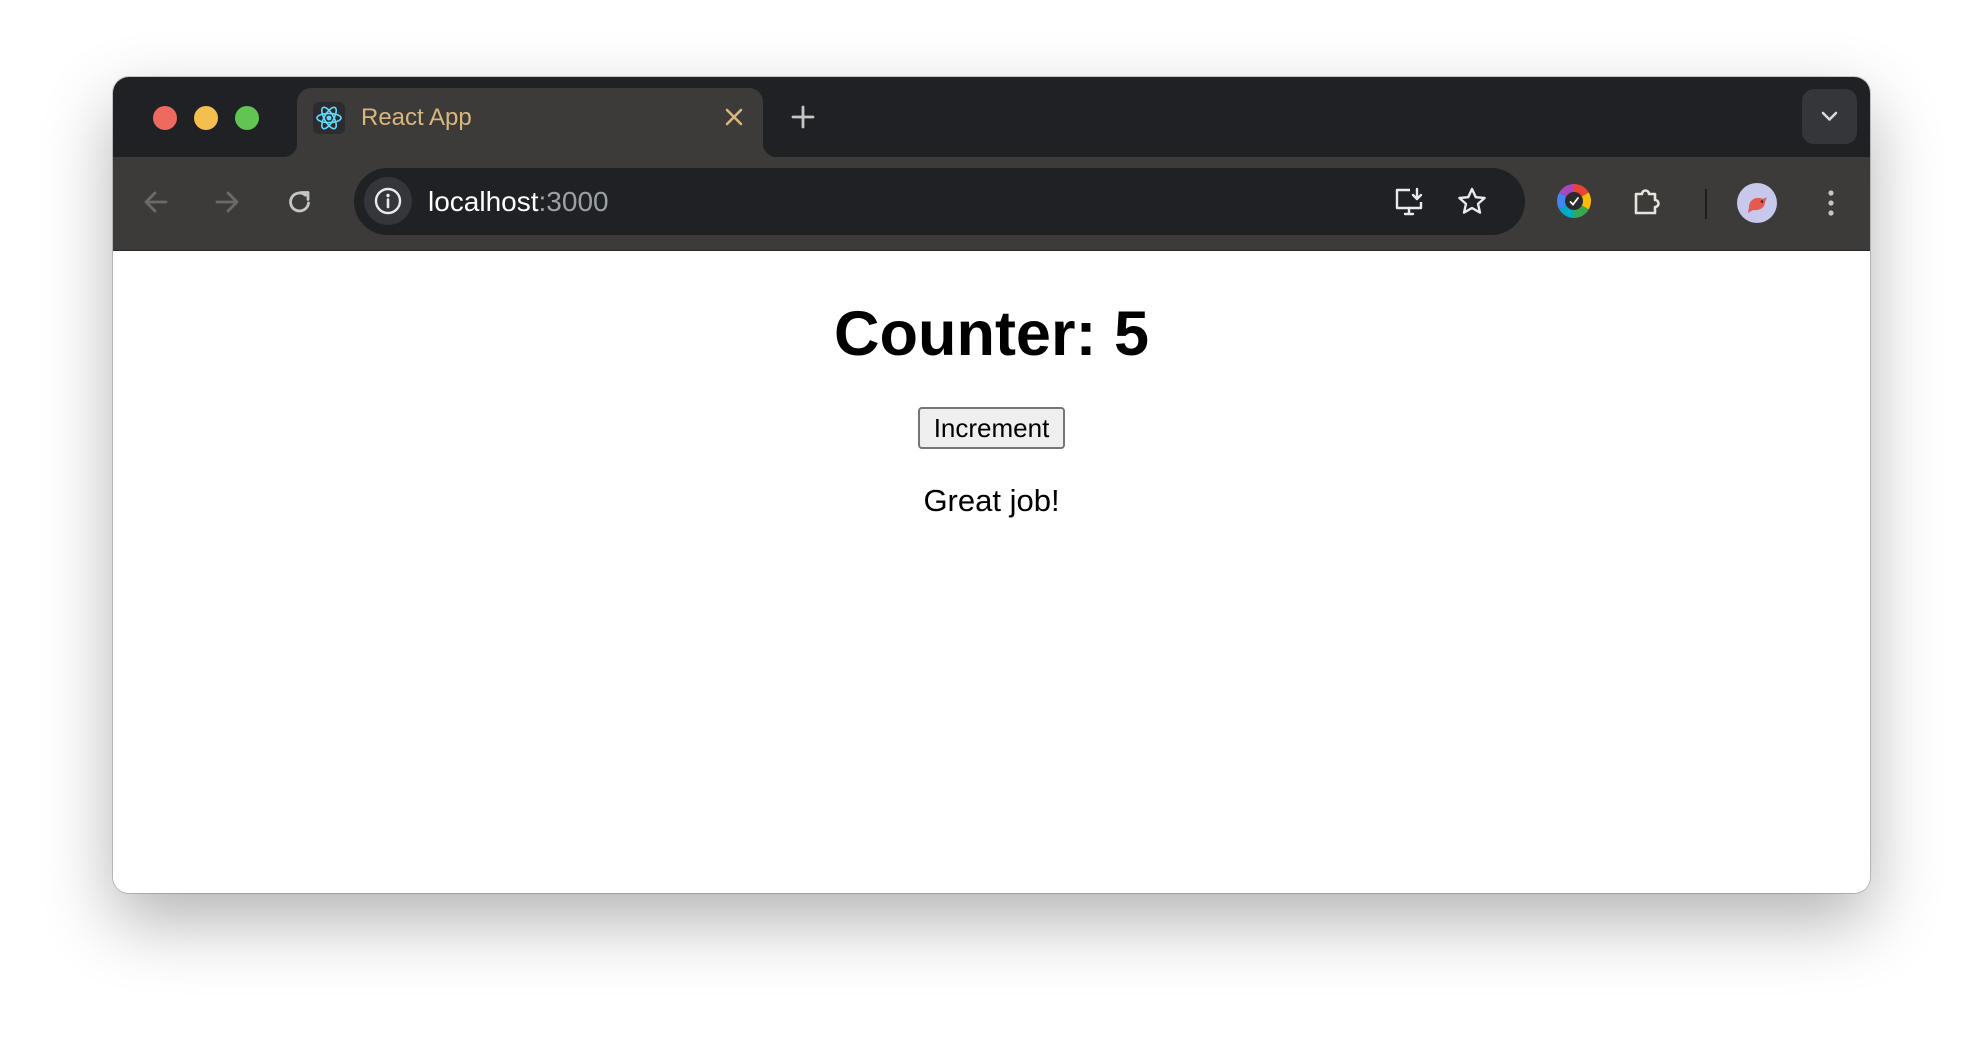  Describe the element at coordinates (991, 117) in the screenshot. I see `tab-strip: React App` at that location.